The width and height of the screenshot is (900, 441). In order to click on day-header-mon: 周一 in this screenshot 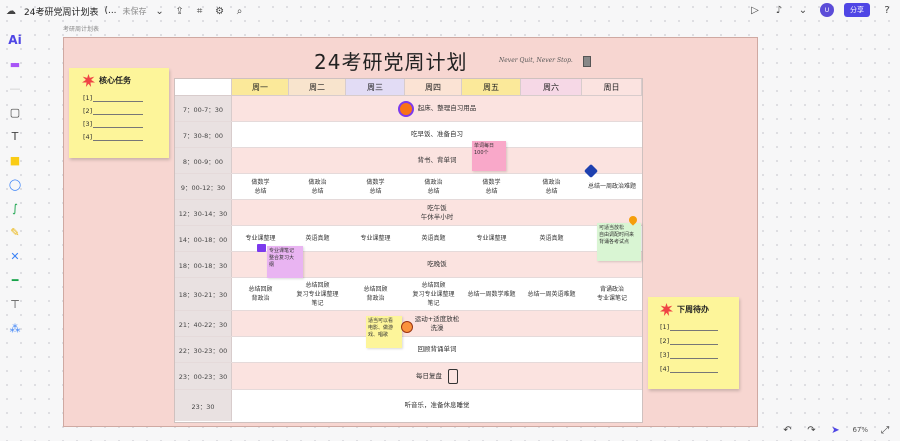, I will do `click(260, 87)`.